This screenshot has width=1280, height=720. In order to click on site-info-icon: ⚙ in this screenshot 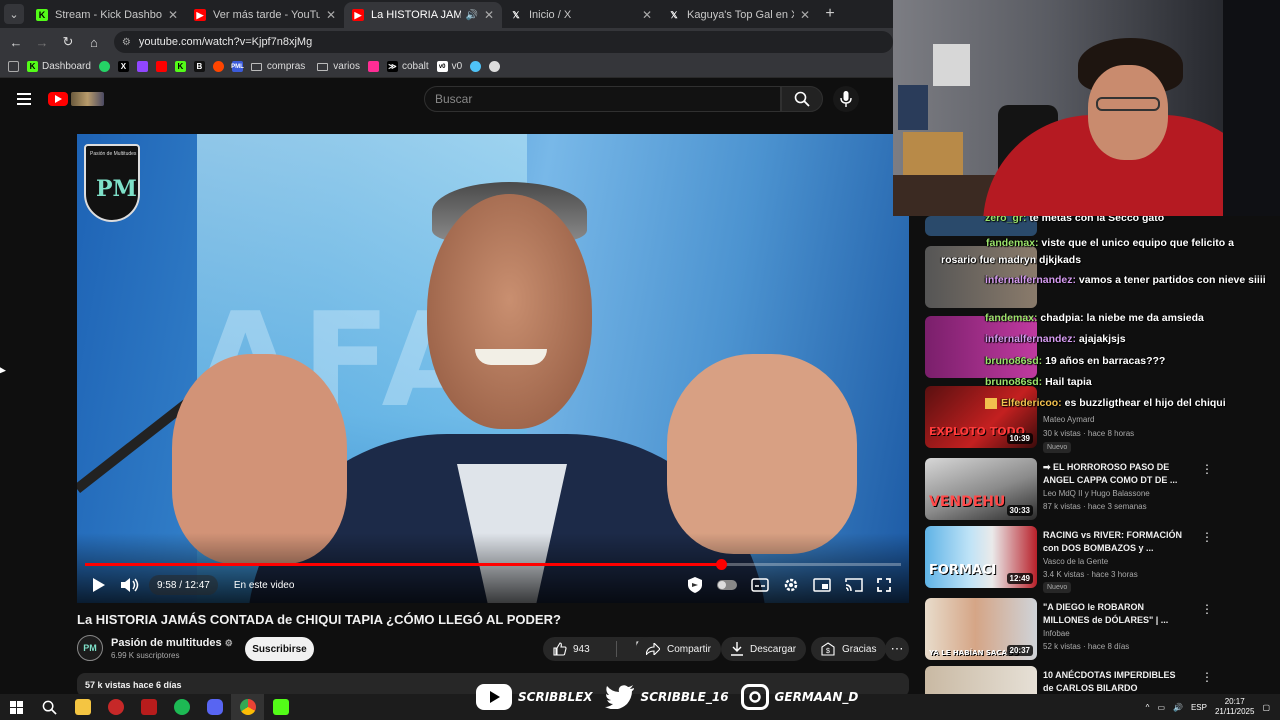, I will do `click(126, 42)`.